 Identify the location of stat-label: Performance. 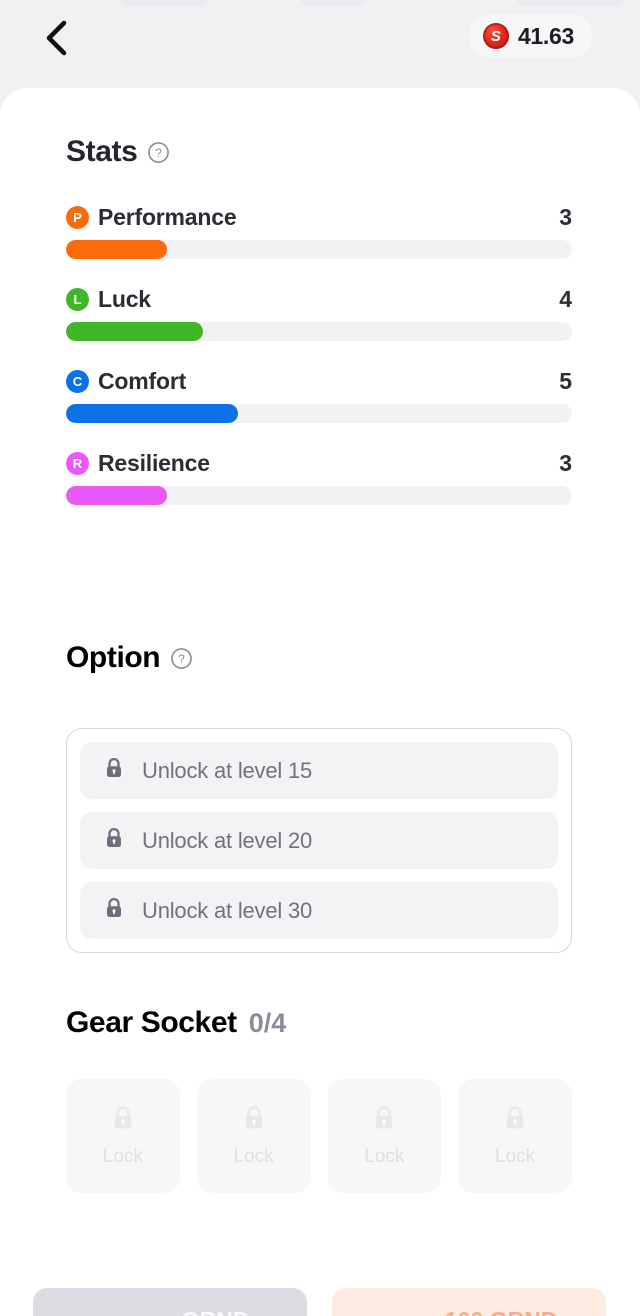
(167, 216).